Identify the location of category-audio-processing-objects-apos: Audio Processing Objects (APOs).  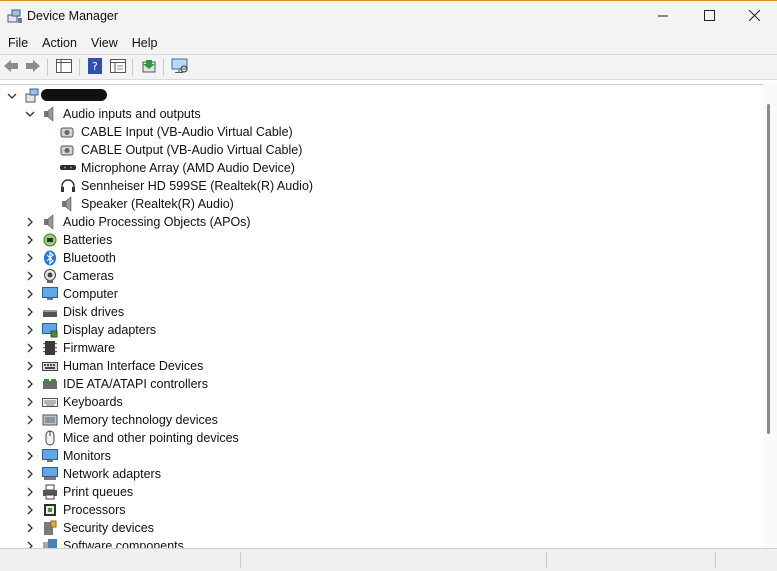
(137, 222).